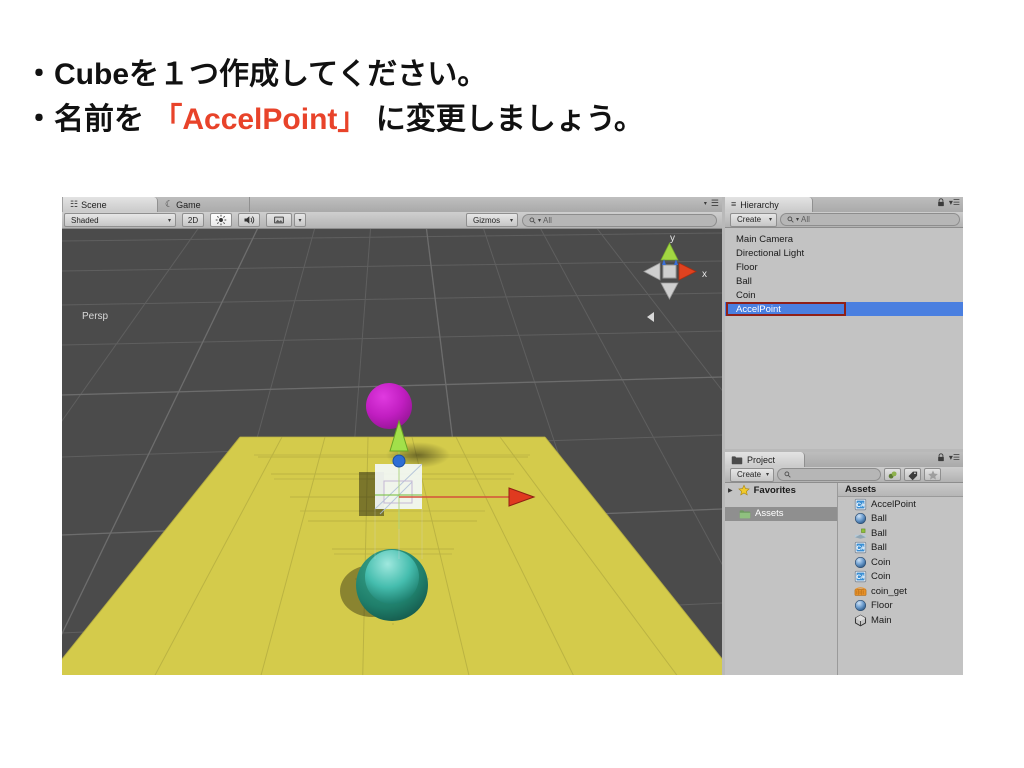 The height and width of the screenshot is (768, 1024). What do you see at coordinates (844, 239) in the screenshot?
I see `hierarchy-item-main-camera: Main Camera` at bounding box center [844, 239].